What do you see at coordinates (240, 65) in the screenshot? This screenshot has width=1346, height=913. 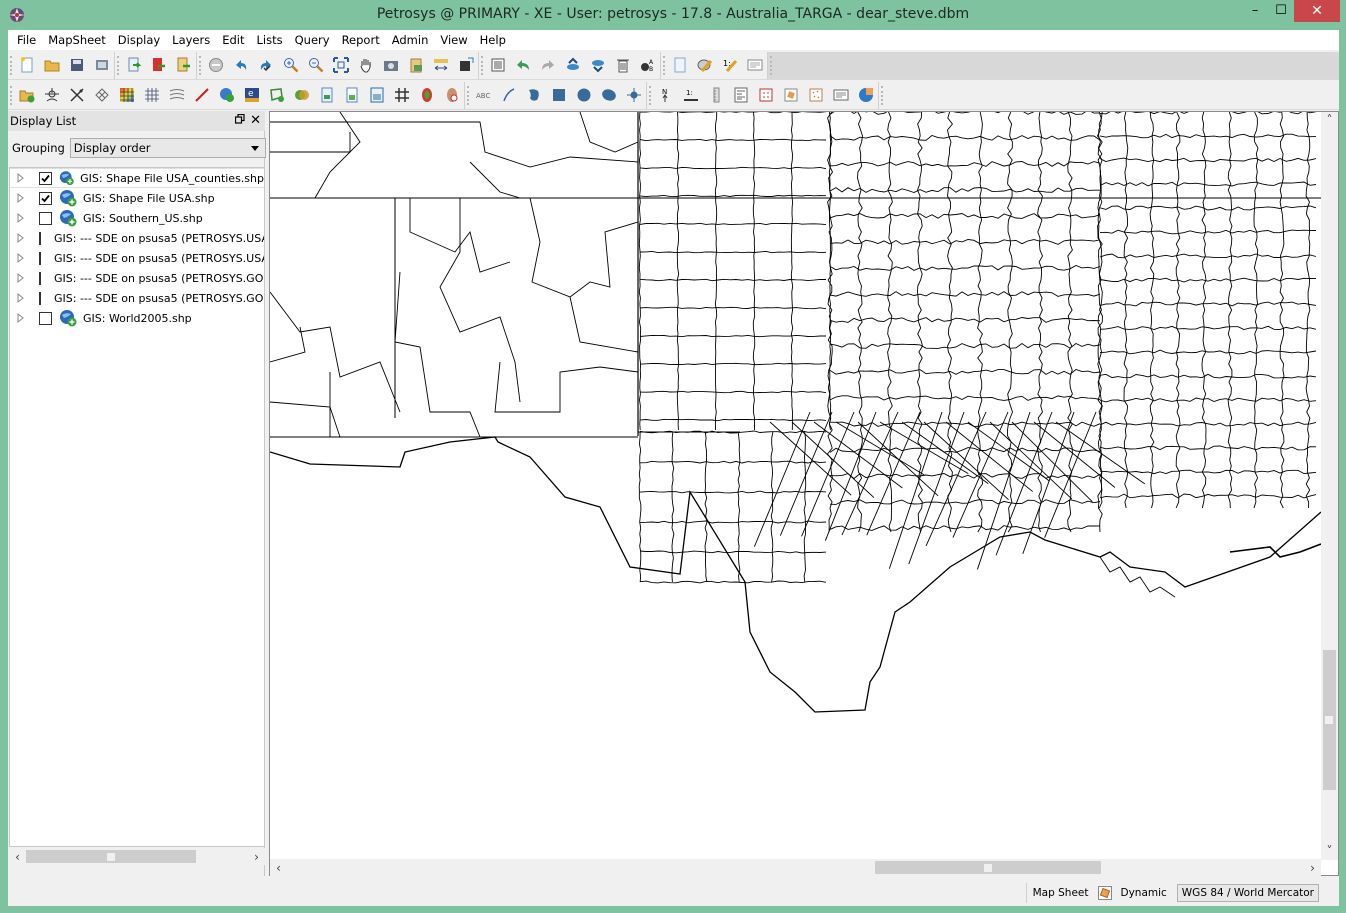 I see `undo-view-button` at bounding box center [240, 65].